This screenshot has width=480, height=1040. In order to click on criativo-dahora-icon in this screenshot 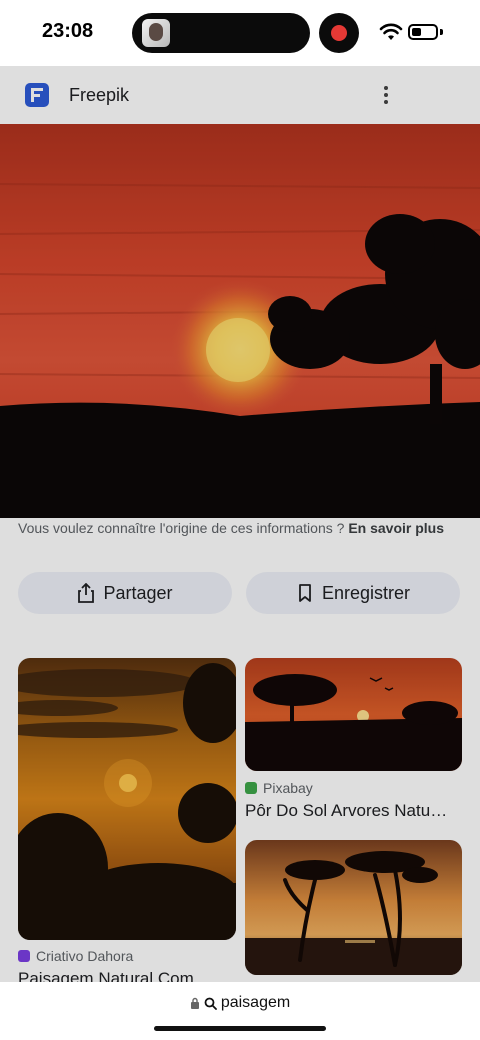, I will do `click(24, 956)`.